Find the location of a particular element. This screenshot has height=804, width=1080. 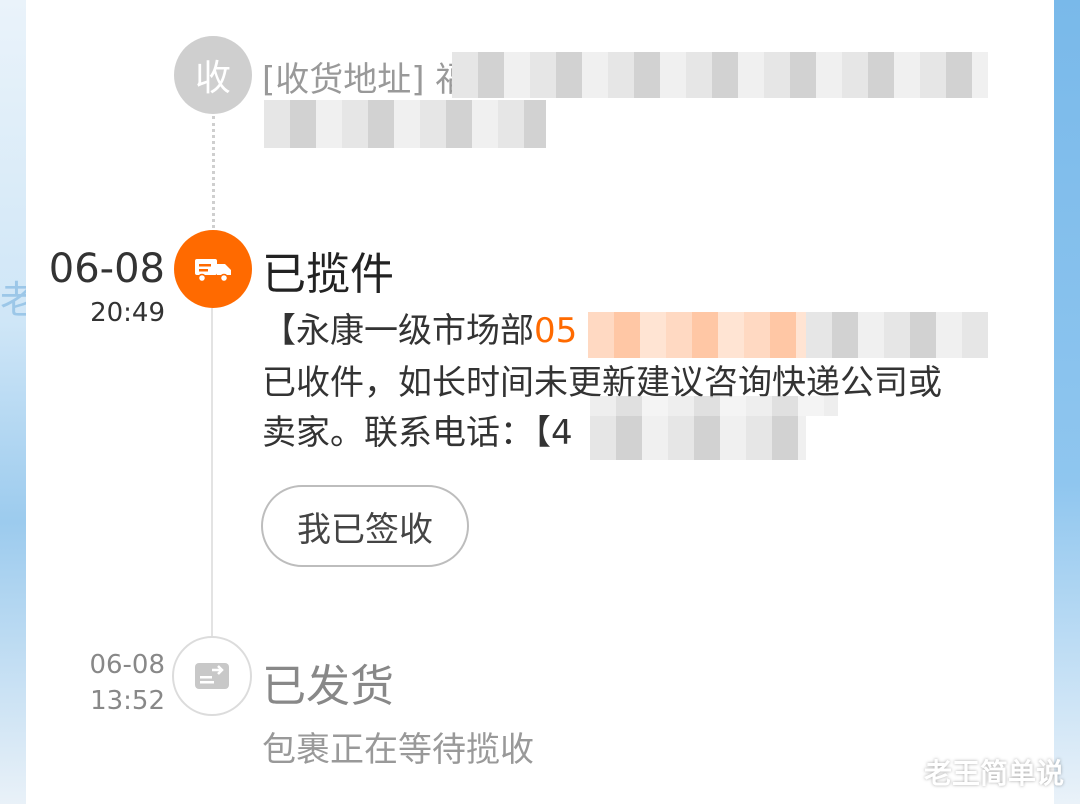

shipping-address-text: [收货地址] 福 is located at coordinates (366, 80).